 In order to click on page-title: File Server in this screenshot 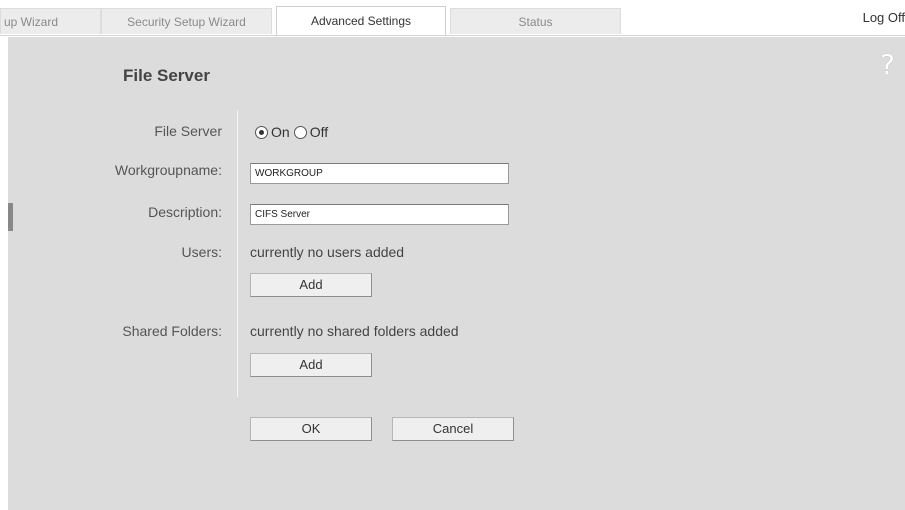, I will do `click(166, 75)`.